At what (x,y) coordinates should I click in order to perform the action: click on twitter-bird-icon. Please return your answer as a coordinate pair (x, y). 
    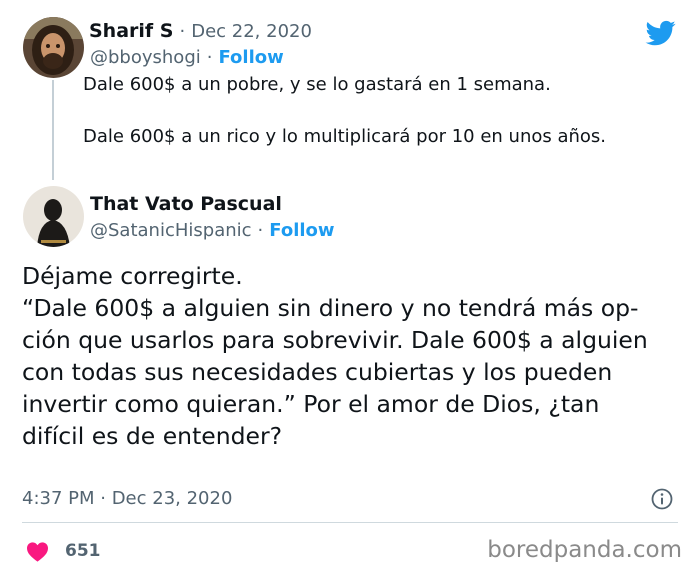
    Looking at the image, I should click on (661, 33).